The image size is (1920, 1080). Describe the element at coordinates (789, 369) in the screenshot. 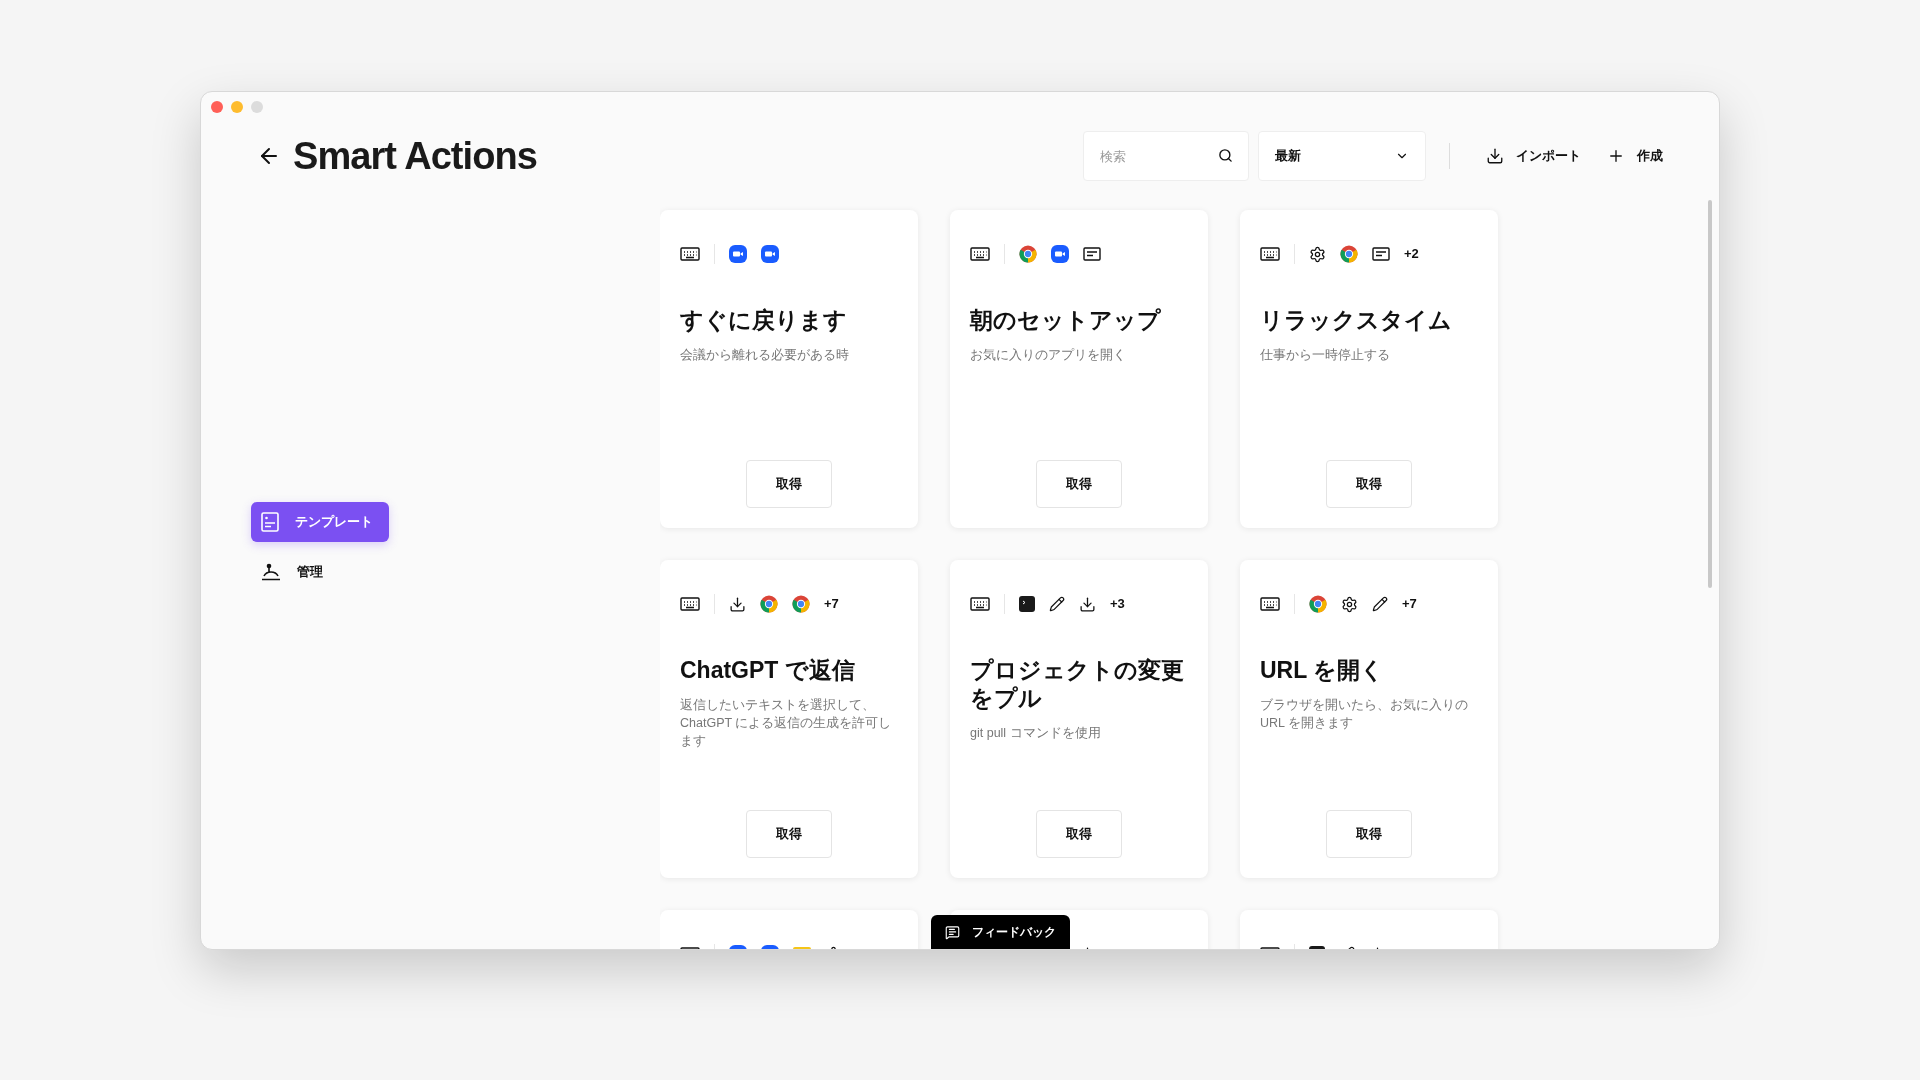

I see `action-card: すぐに戻ります 会議から離れる必要がある時 取得` at that location.